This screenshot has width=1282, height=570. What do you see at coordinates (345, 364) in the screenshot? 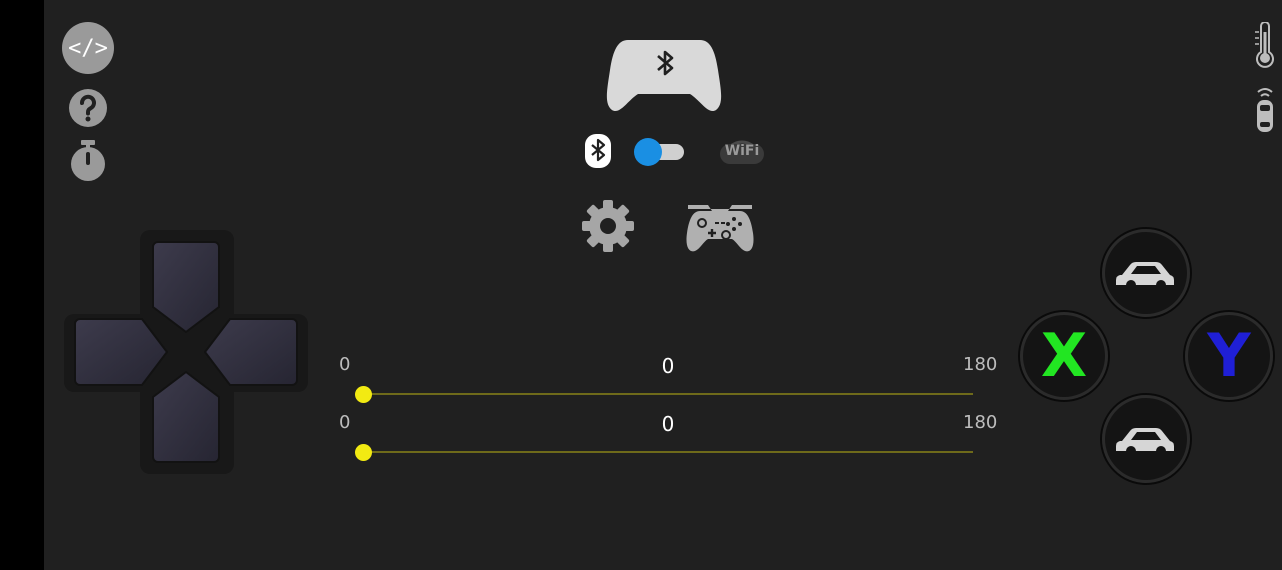
I see `slider1-min: 0` at bounding box center [345, 364].